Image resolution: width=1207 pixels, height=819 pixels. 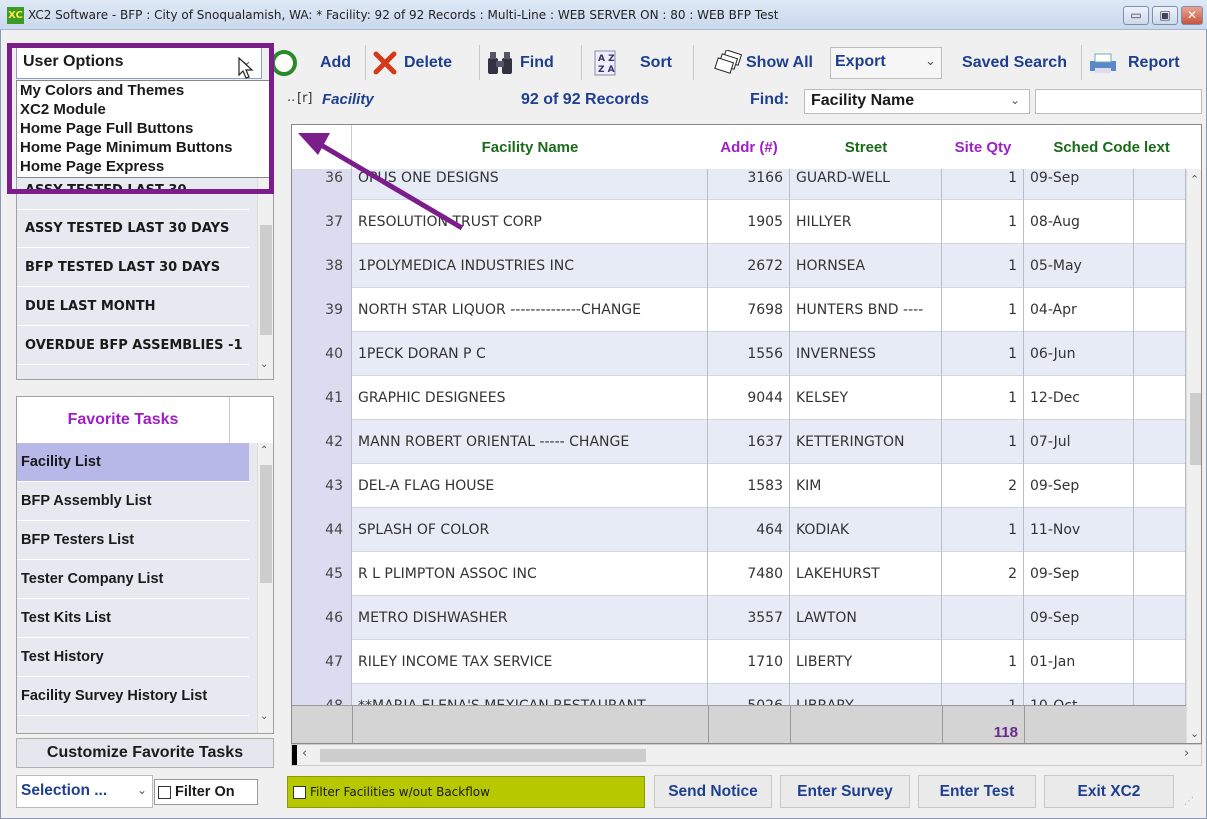 I want to click on sched-code-cell: 05-May, so click(x=1079, y=266).